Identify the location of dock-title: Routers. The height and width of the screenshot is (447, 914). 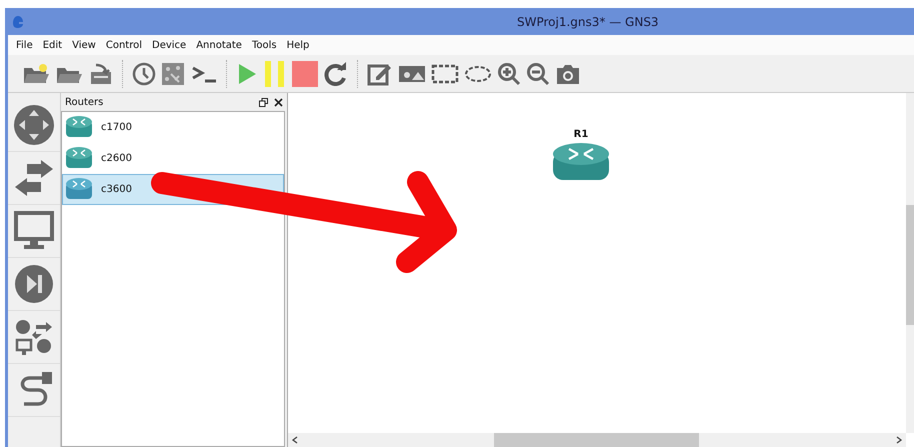
(84, 102).